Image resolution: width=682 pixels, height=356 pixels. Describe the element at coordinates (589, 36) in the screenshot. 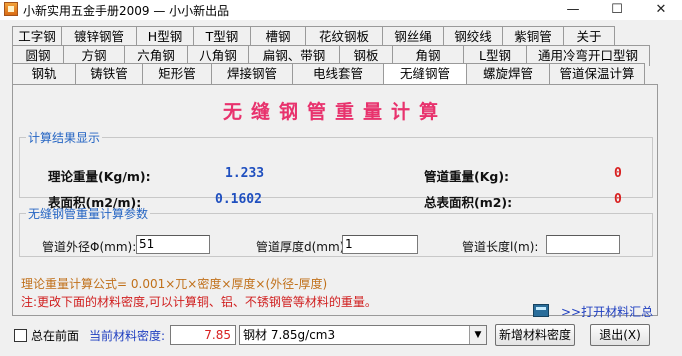

I see `tab-about: 关于` at that location.